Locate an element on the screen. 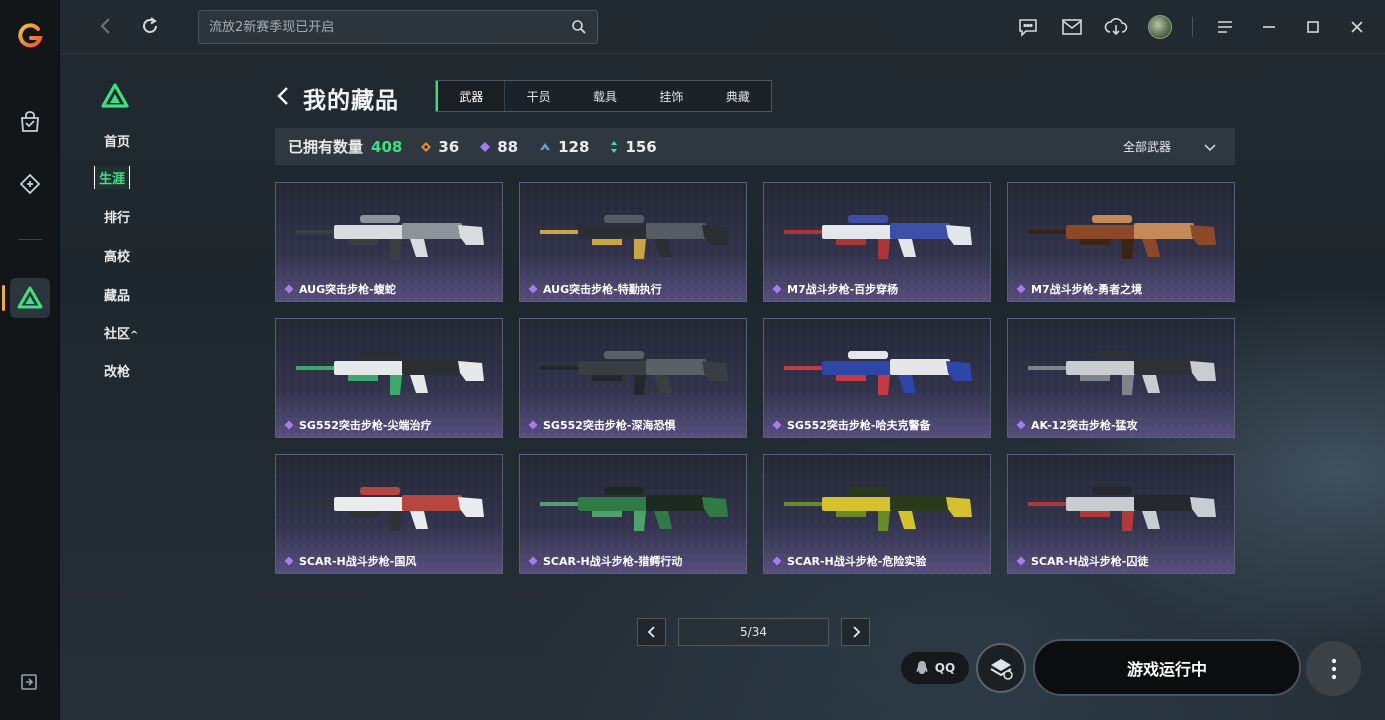 The width and height of the screenshot is (1385, 720). game-library-icon is located at coordinates (30, 184).